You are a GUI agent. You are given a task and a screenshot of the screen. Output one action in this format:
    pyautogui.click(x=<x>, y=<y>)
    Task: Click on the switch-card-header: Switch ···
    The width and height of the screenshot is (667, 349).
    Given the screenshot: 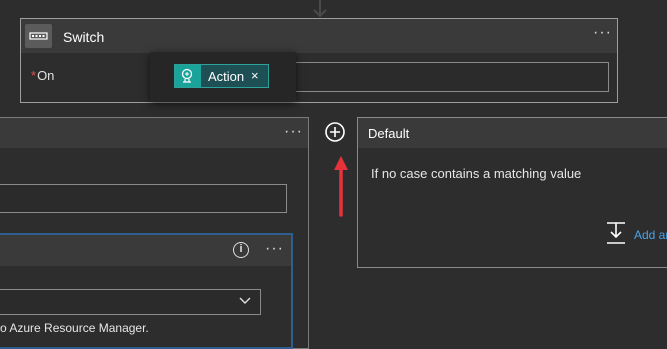 What is the action you would take?
    pyautogui.click(x=319, y=36)
    